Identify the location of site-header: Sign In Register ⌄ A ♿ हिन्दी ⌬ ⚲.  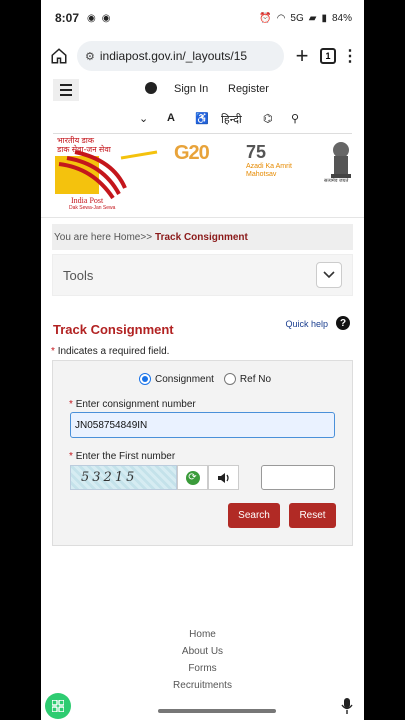
(202, 105).